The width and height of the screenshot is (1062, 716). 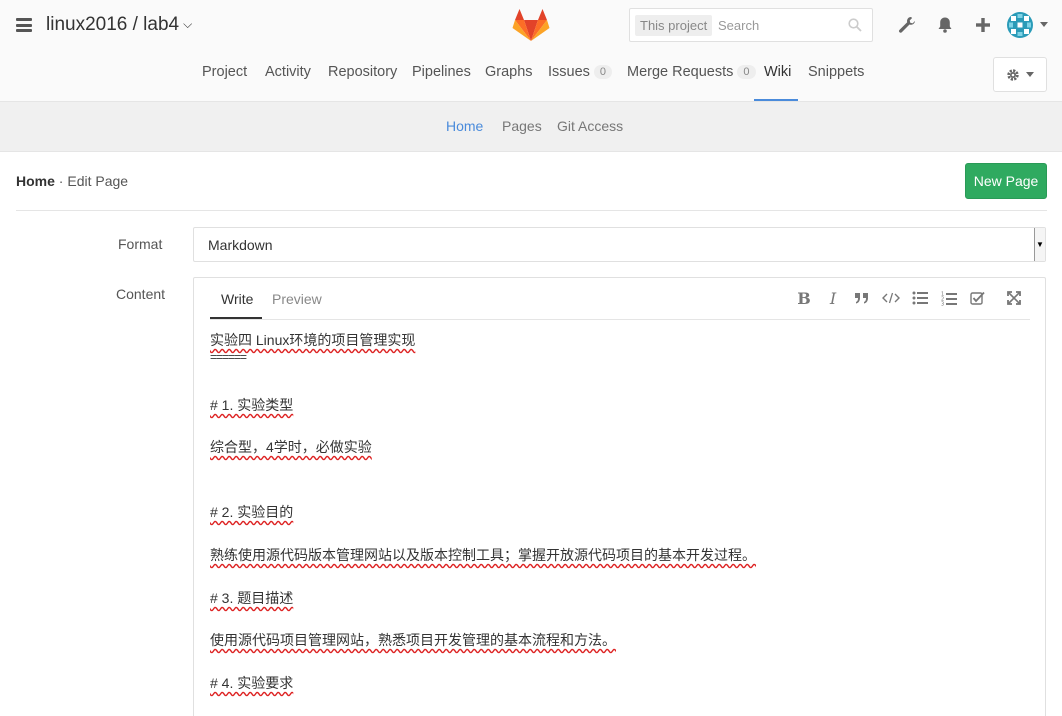 What do you see at coordinates (1020, 25) in the screenshot?
I see `avatar` at bounding box center [1020, 25].